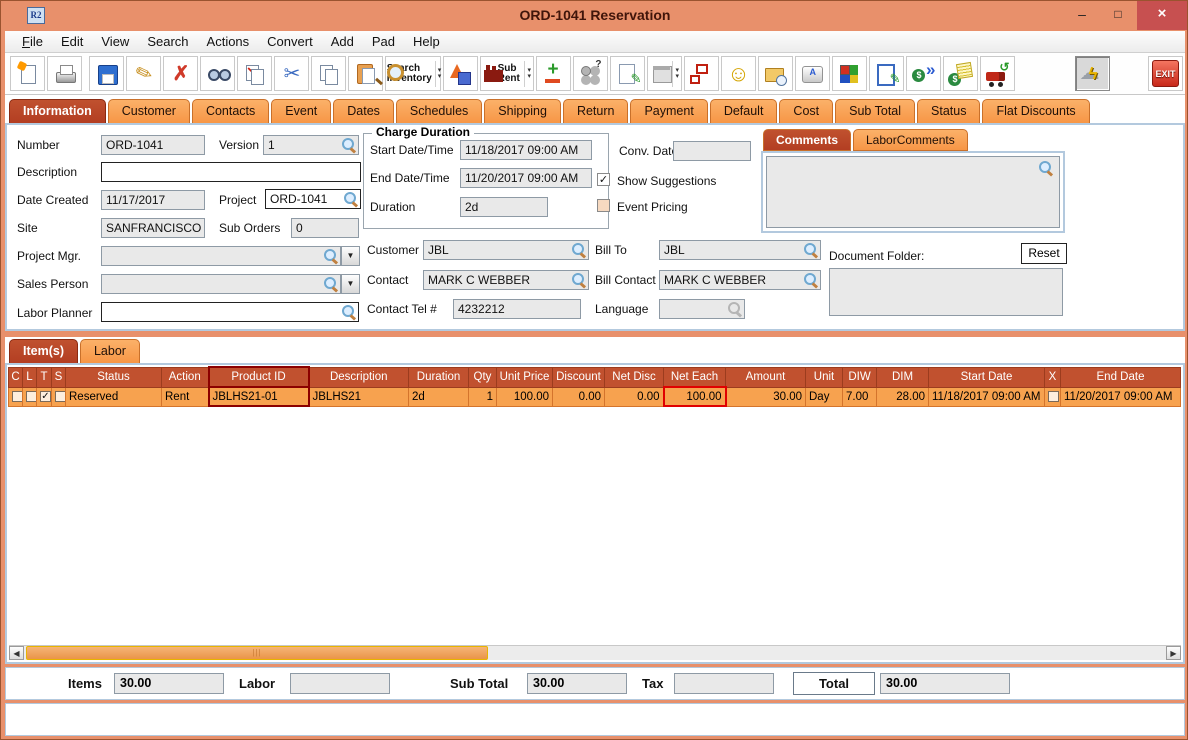 The image size is (1188, 740). I want to click on tab-default: Default, so click(743, 111).